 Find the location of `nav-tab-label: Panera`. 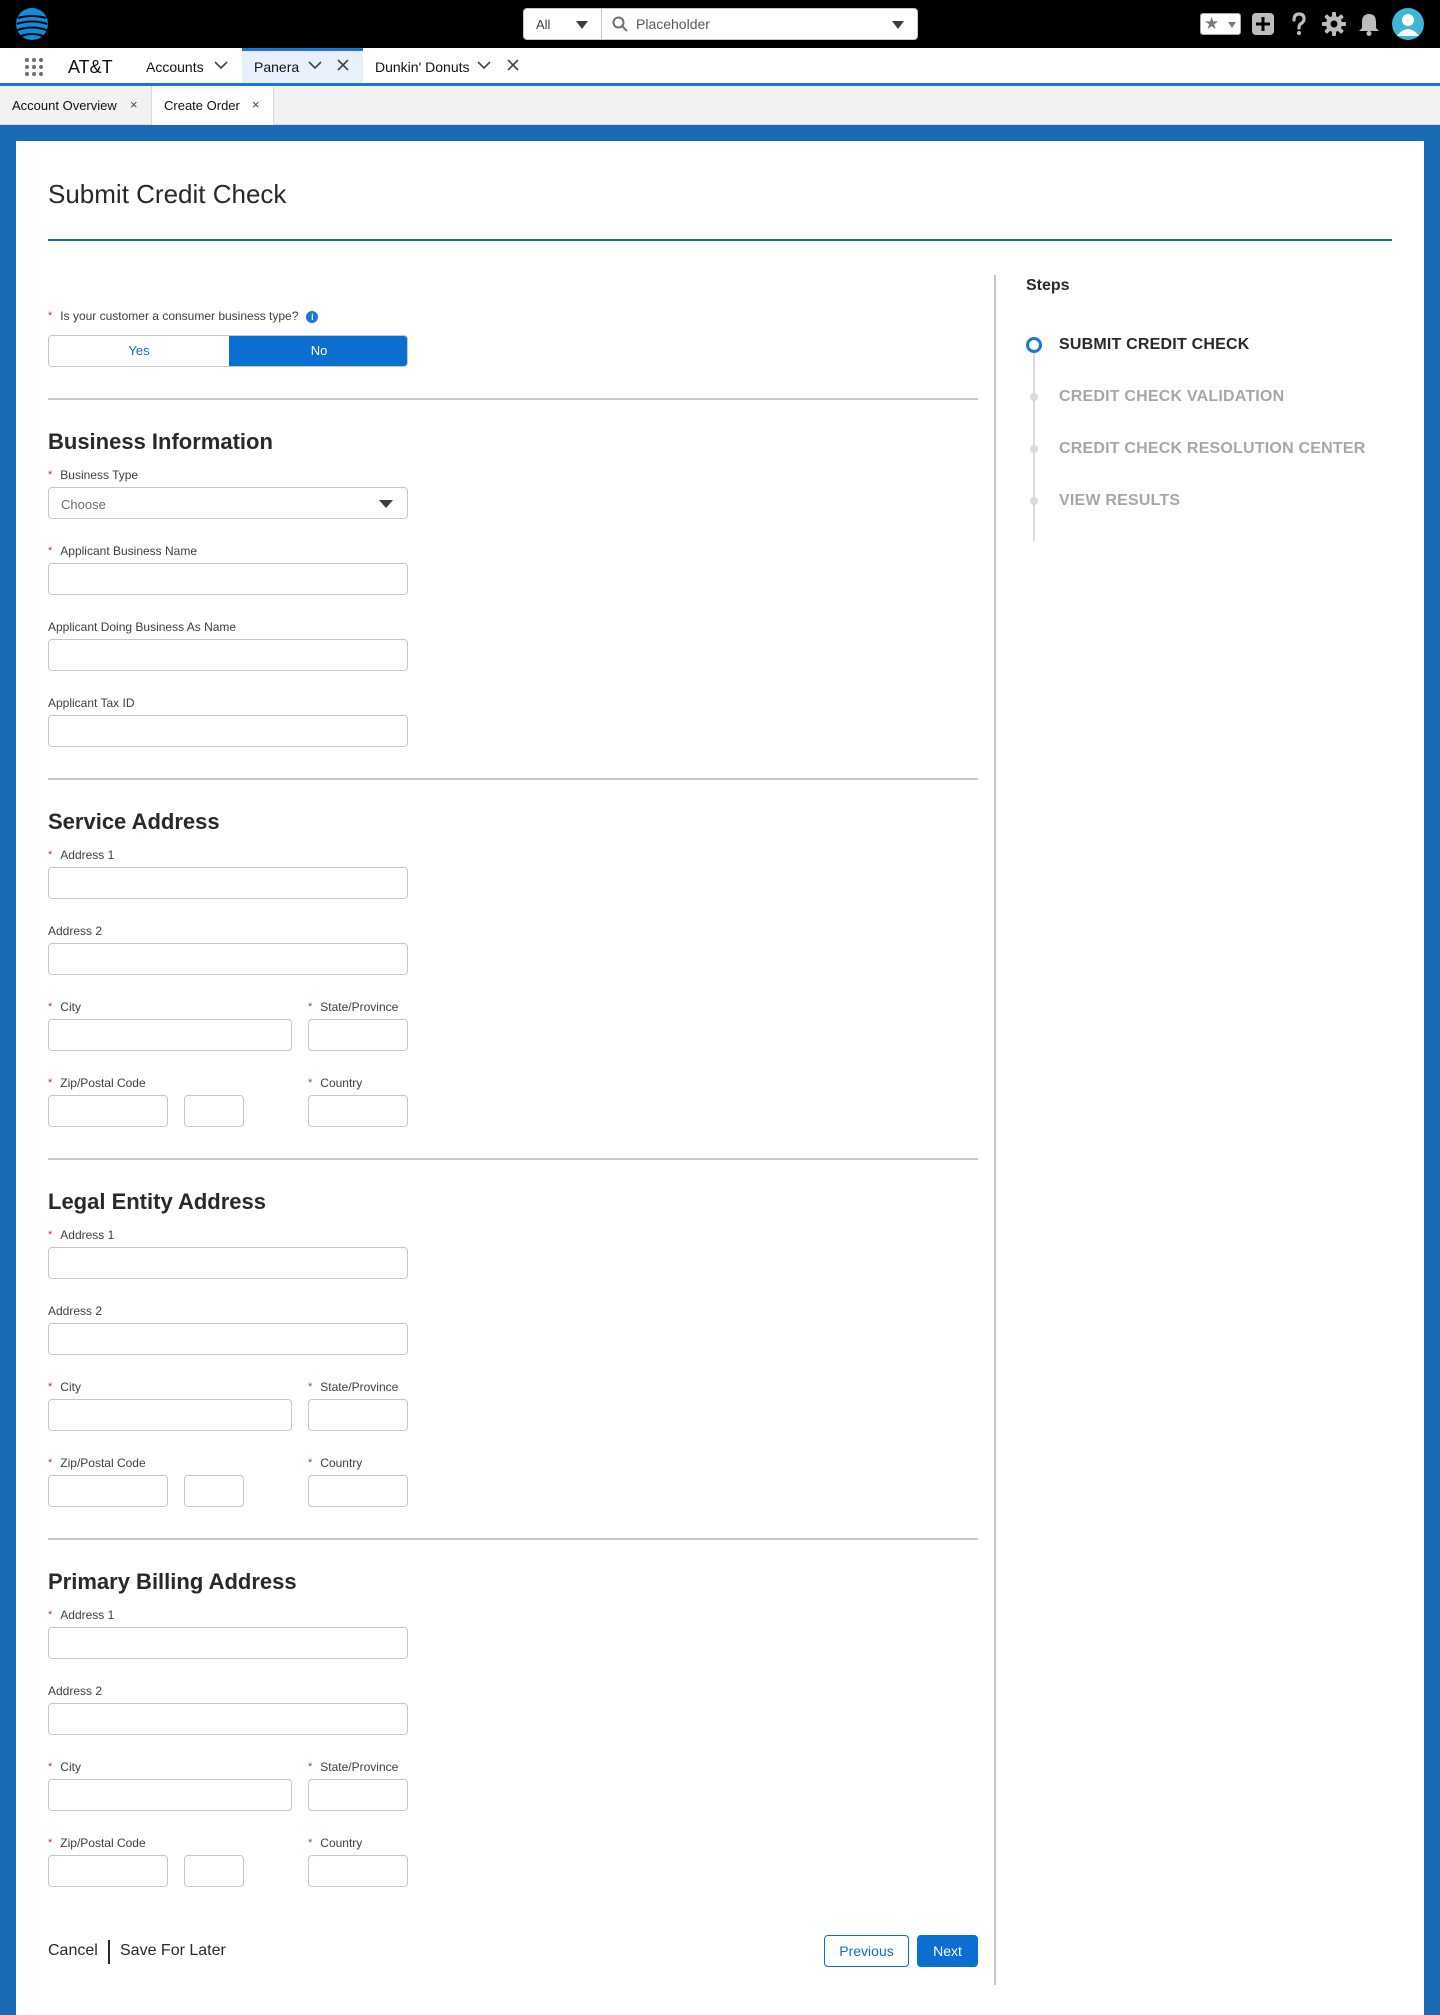

nav-tab-label: Panera is located at coordinates (277, 67).